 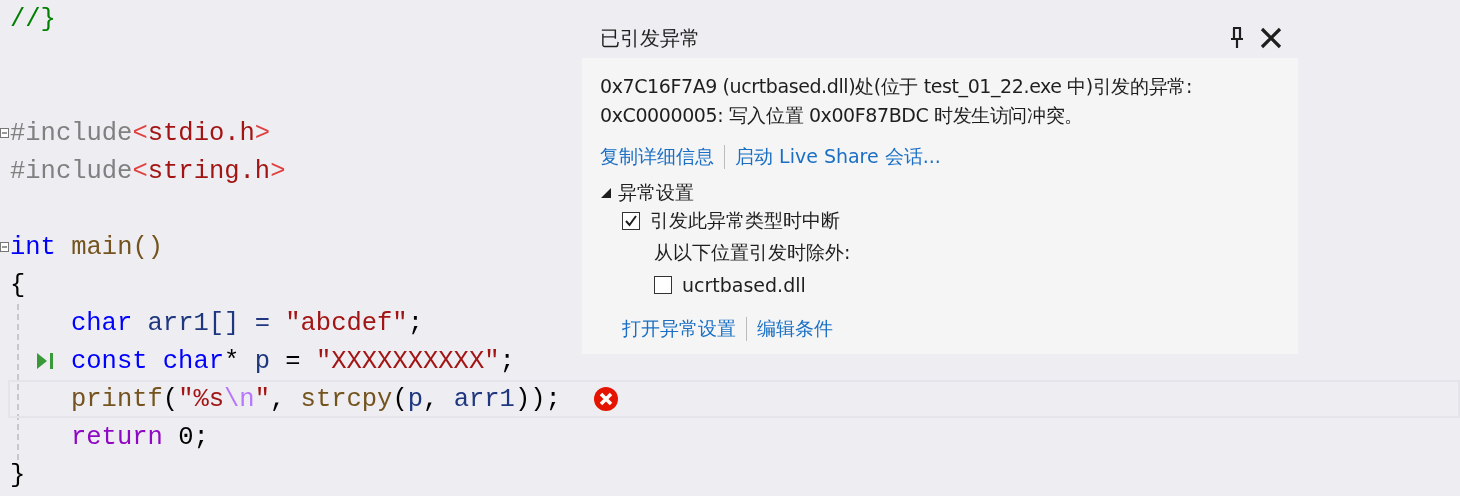 What do you see at coordinates (18, 475) in the screenshot?
I see `code-token: }` at bounding box center [18, 475].